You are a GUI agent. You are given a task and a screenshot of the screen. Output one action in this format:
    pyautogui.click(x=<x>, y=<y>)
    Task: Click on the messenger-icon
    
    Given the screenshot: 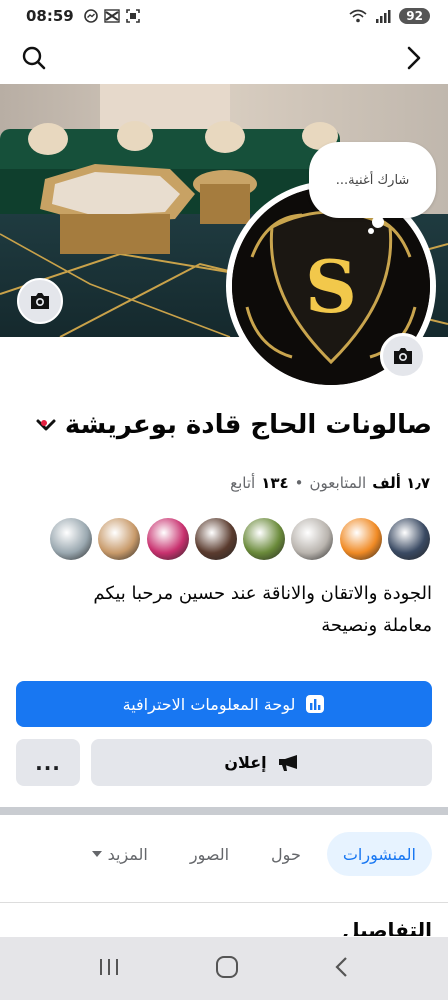 What is the action you would take?
    pyautogui.click(x=90, y=16)
    